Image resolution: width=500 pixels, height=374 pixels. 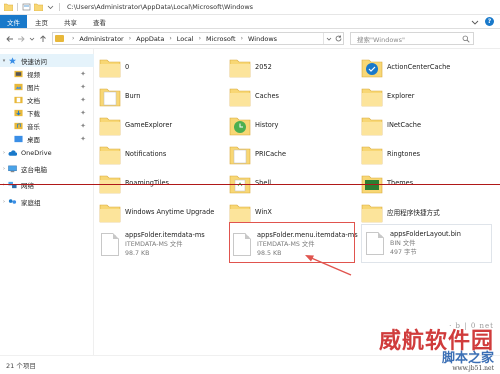 I want to click on list-item: 2052, so click(x=250, y=66).